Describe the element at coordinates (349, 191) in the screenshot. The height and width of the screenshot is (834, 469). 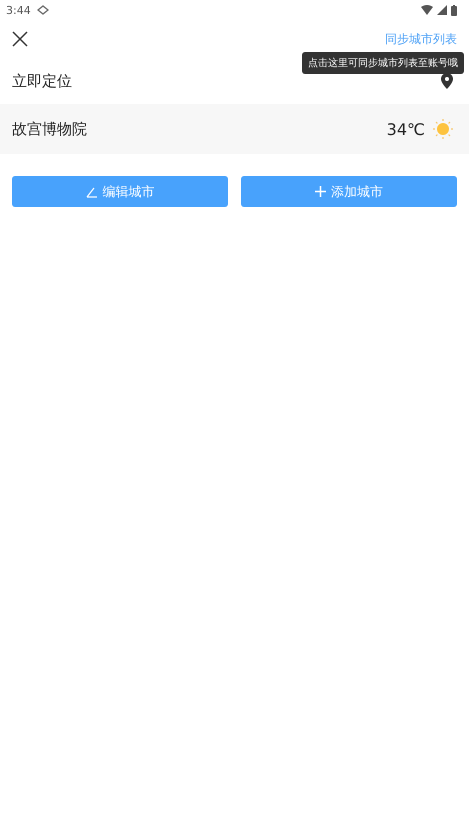
I see `action-button: 添加城市` at that location.